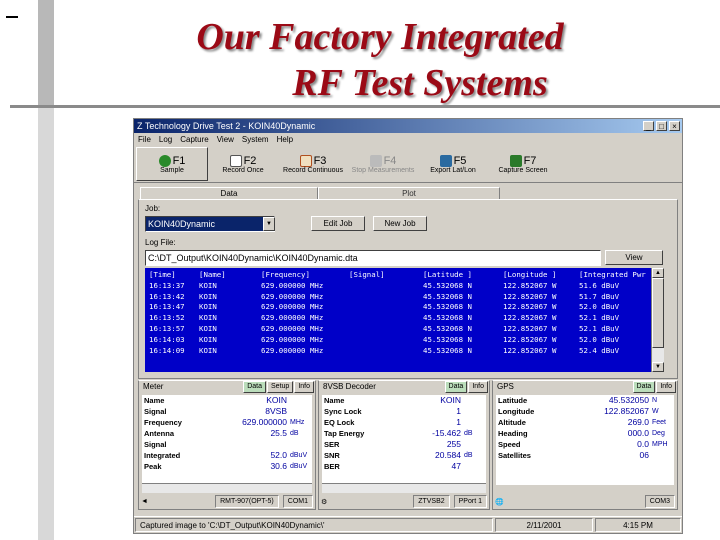 The image size is (720, 540). Describe the element at coordinates (666, 387) in the screenshot. I see `gps-info-button: Info` at that location.